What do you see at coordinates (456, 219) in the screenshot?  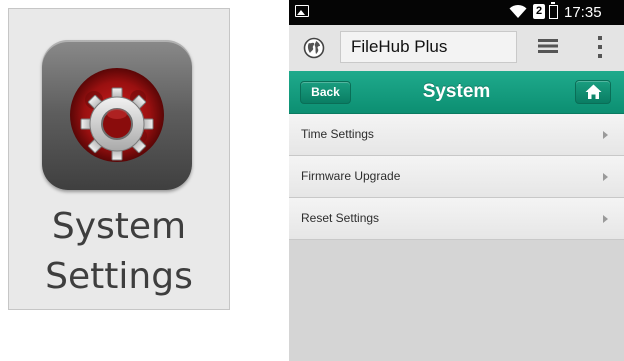 I see `menu-item-reset-settings: Reset Settings` at bounding box center [456, 219].